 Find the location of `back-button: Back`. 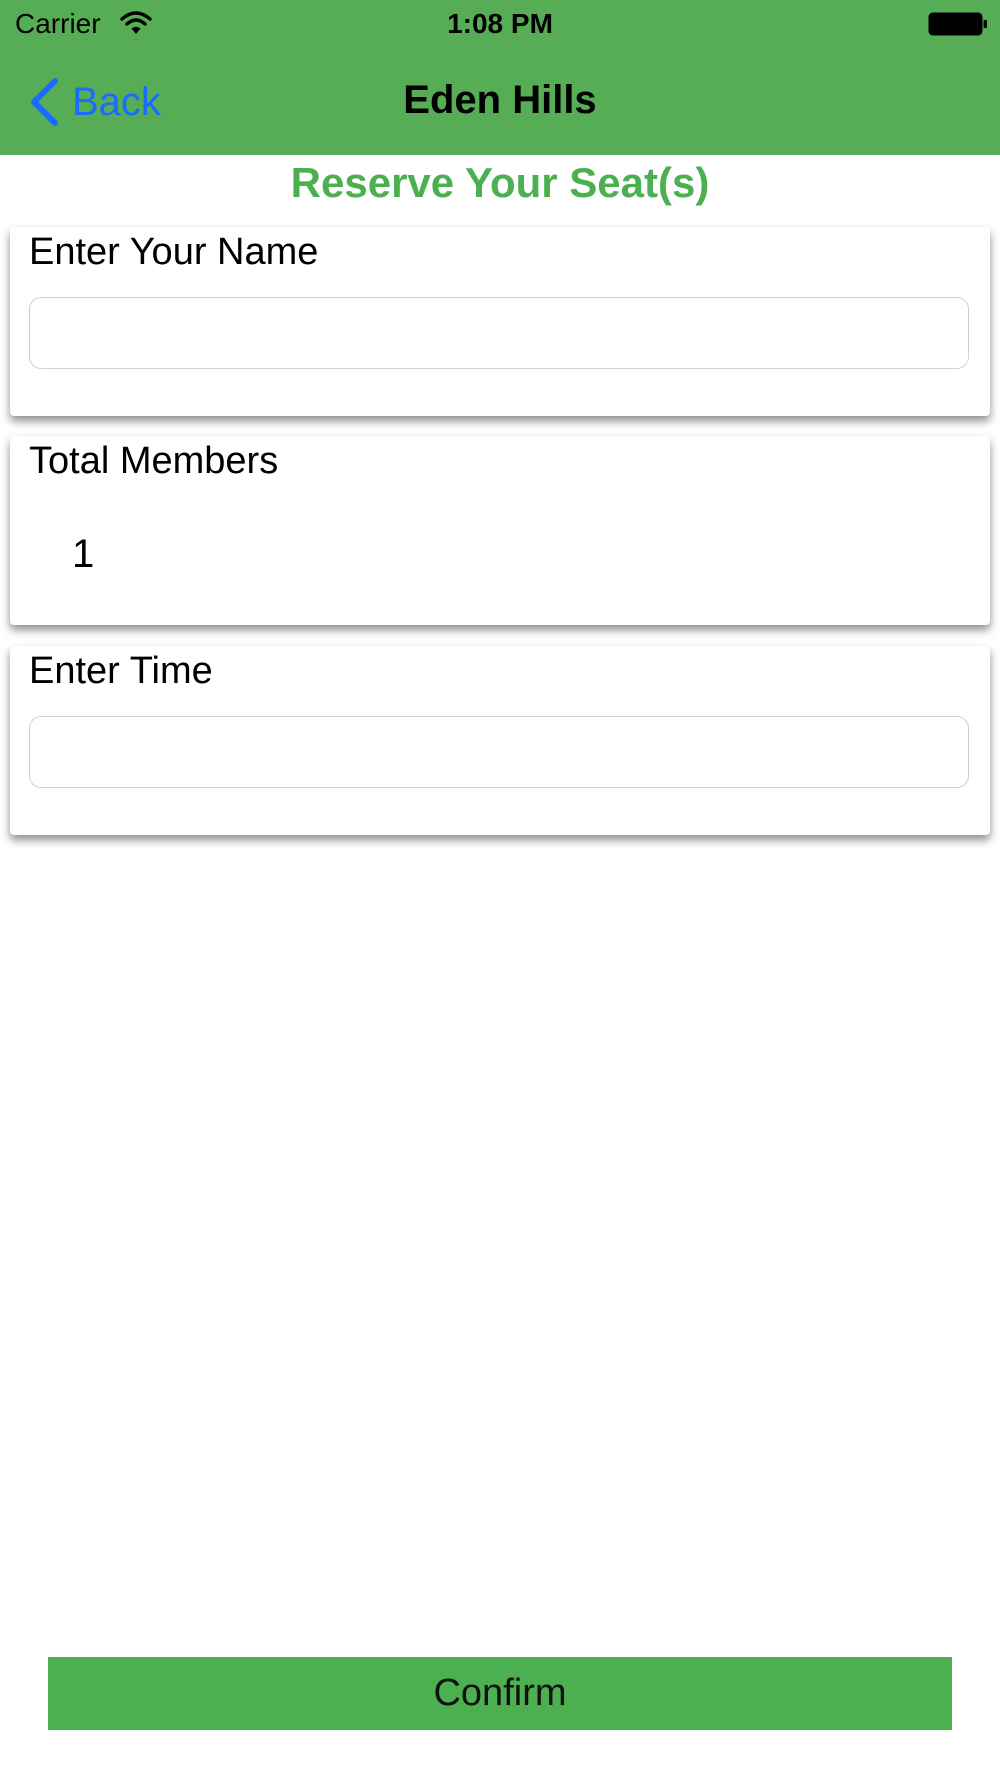

back-button: Back is located at coordinates (94, 102).